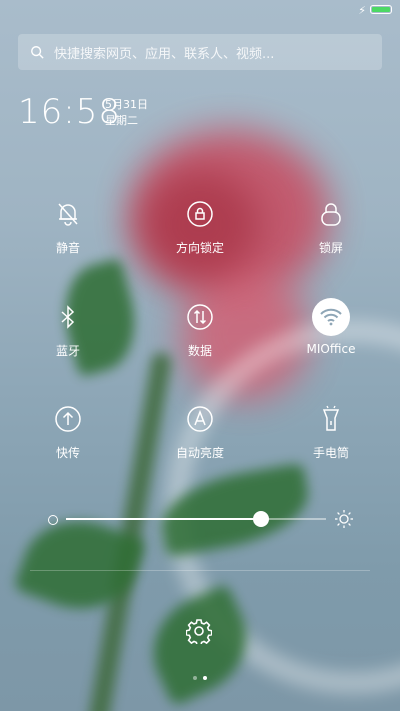 The image size is (400, 711). What do you see at coordinates (330, 248) in the screenshot?
I see `toggle-label: 锁屏` at bounding box center [330, 248].